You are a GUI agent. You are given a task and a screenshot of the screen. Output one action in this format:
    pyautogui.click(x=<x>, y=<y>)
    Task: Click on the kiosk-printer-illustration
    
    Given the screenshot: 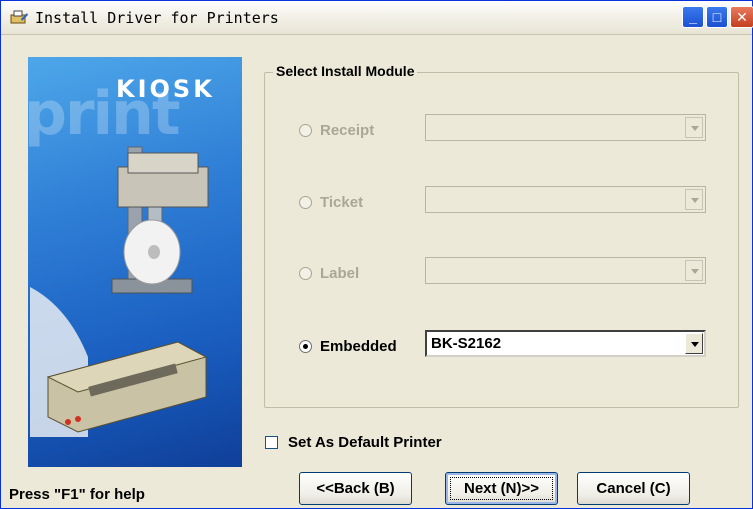 What is the action you would take?
    pyautogui.click(x=119, y=291)
    